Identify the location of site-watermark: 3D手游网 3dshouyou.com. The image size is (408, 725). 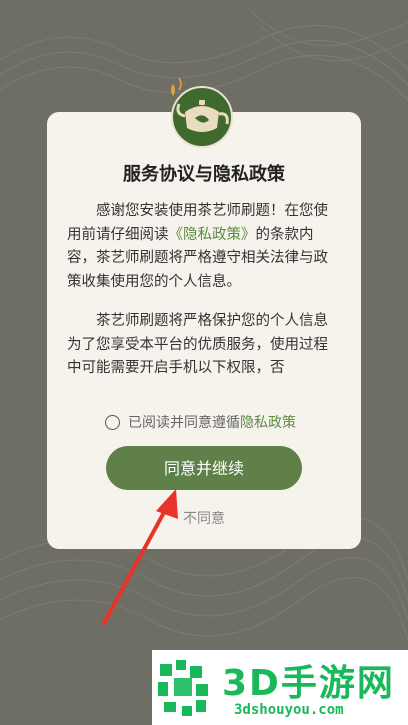
(280, 687).